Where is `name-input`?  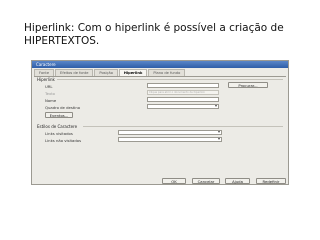
name-input is located at coordinates (183, 99).